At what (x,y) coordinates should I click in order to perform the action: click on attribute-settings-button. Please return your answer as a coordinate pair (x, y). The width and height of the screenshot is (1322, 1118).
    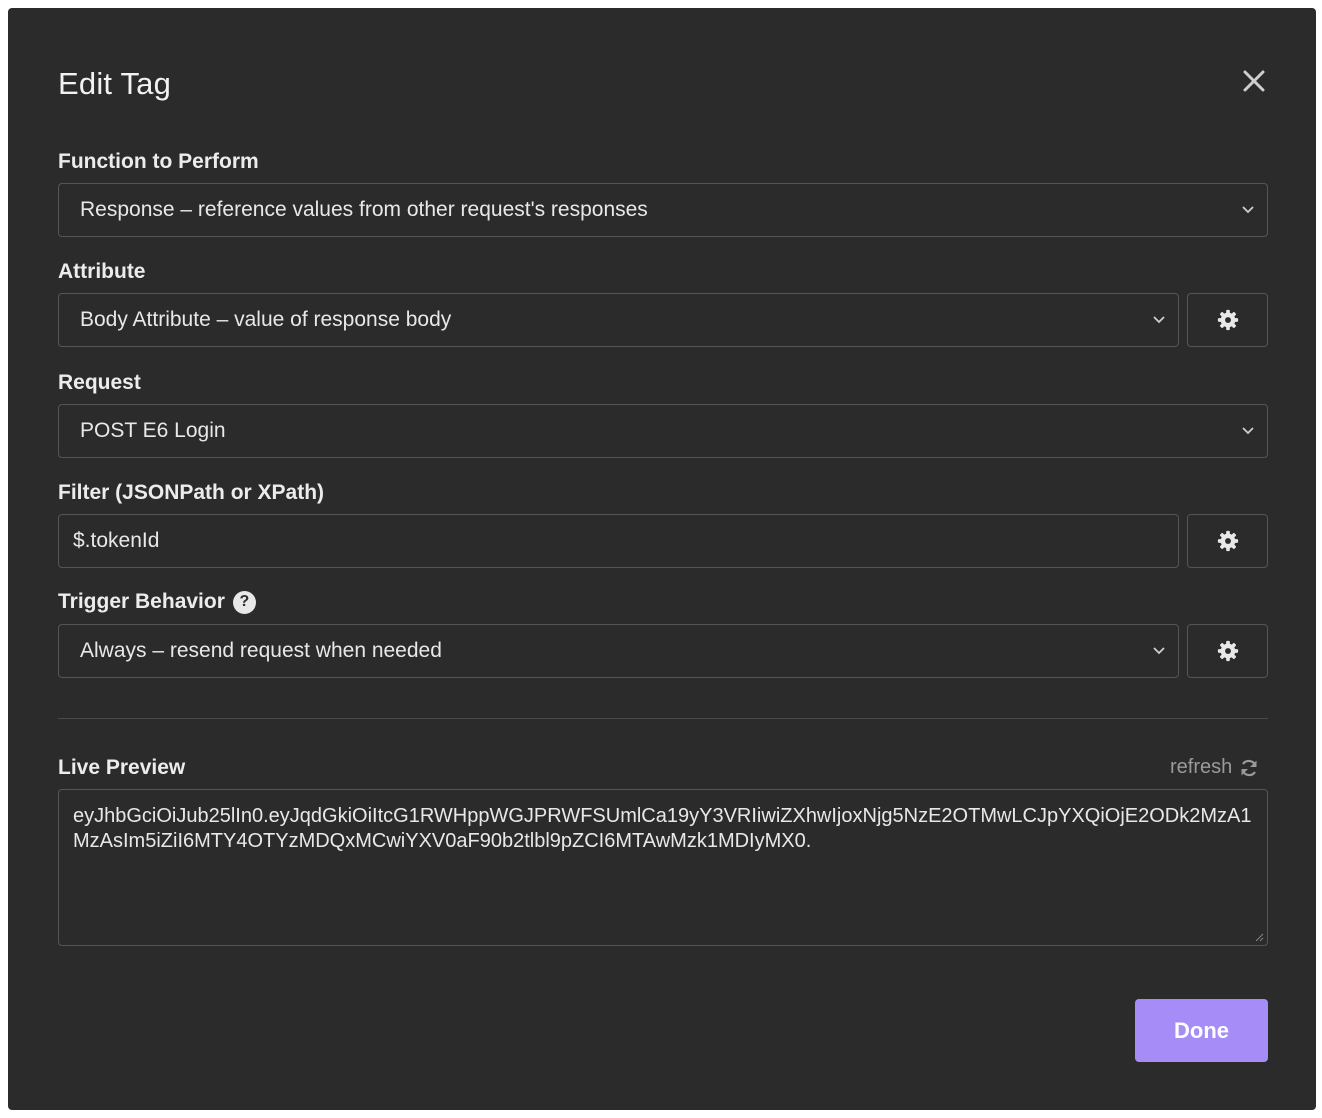
    Looking at the image, I should click on (1227, 320).